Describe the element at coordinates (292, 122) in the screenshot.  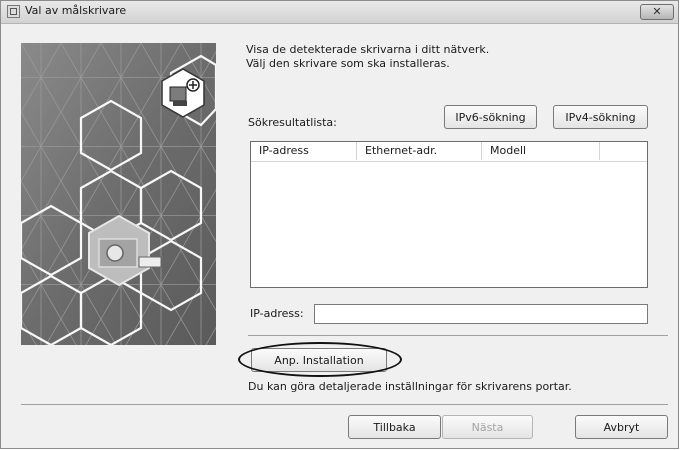
I see `search-results-label: Sökresultatlista:` at that location.